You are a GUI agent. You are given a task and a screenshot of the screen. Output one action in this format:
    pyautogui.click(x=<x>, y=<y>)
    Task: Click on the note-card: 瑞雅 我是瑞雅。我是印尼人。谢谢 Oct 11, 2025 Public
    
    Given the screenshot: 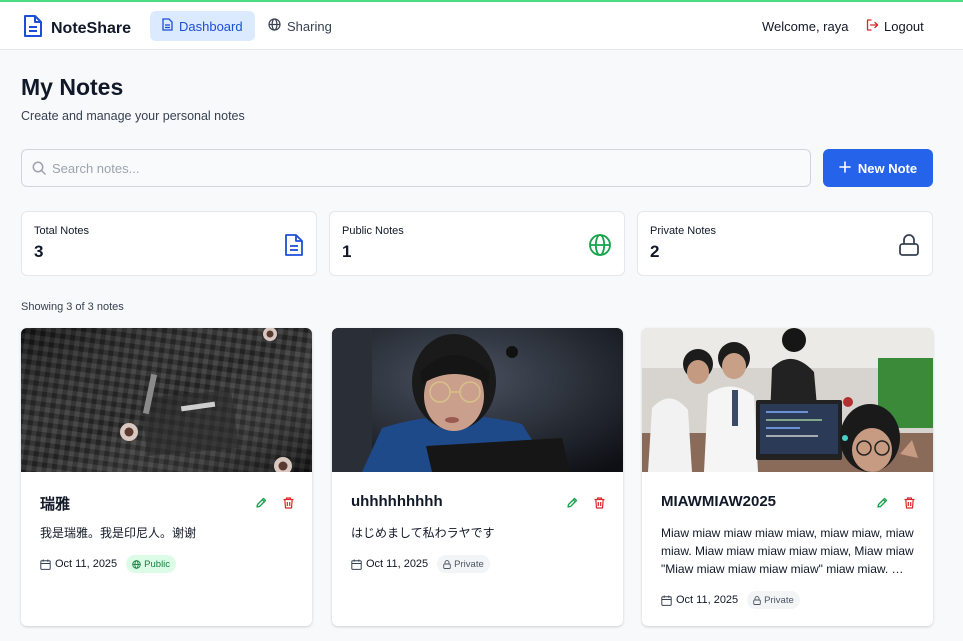 What is the action you would take?
    pyautogui.click(x=166, y=477)
    